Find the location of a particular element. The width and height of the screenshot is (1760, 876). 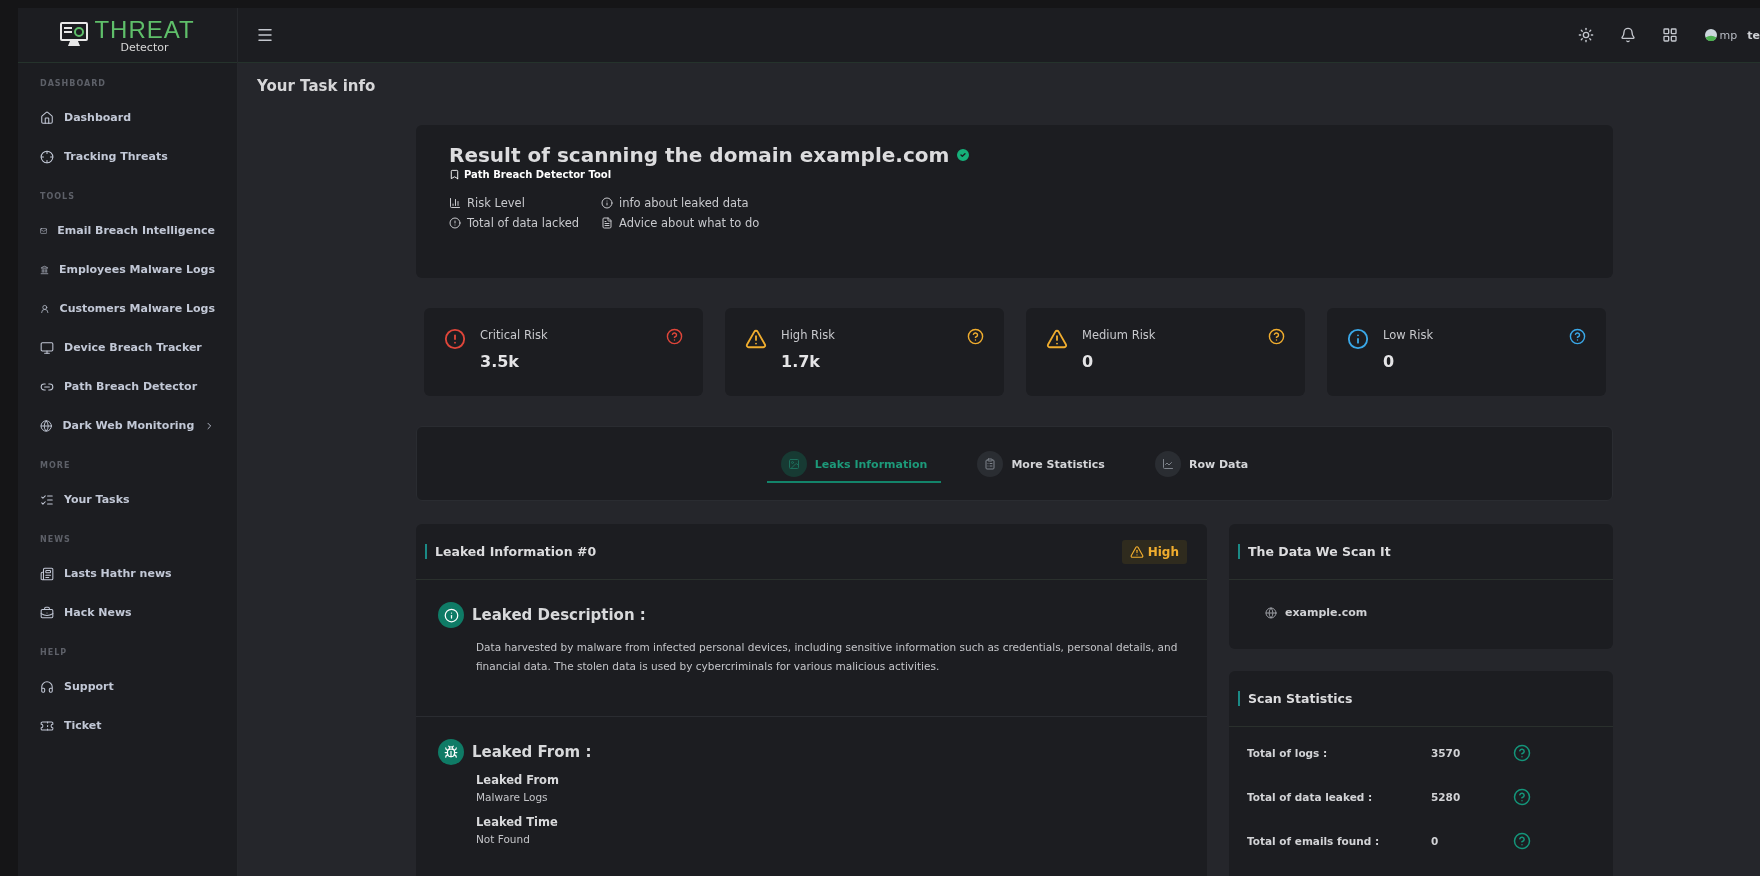

sidebar-item: Path Breach Detector is located at coordinates (127, 386).